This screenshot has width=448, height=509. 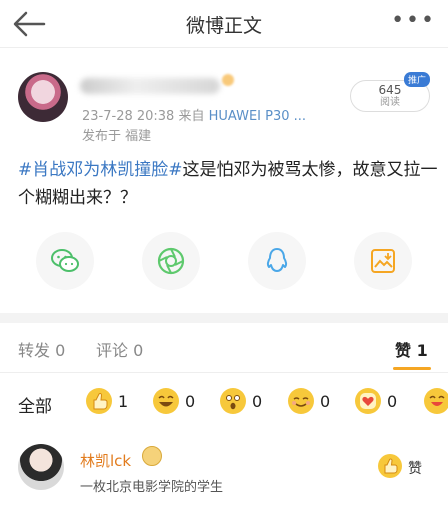 I want to click on wechat-icon, so click(x=65, y=260).